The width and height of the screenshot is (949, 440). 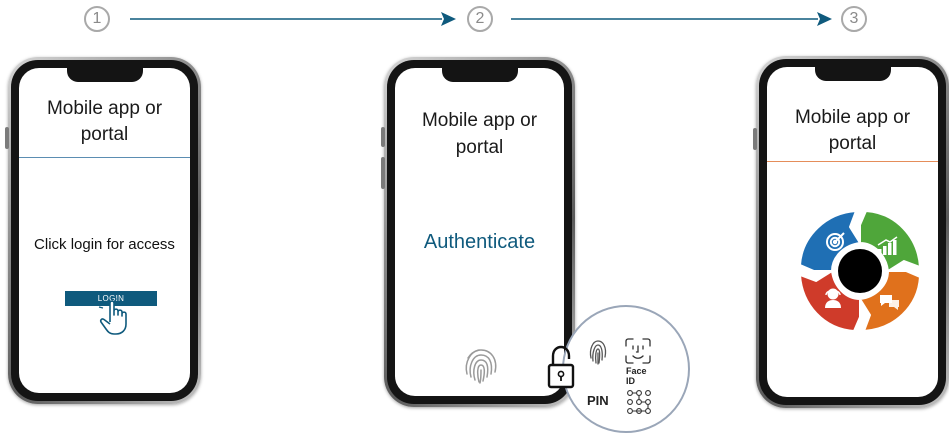 What do you see at coordinates (852, 117) in the screenshot?
I see `phone-3-title-line1: Mobile app or` at bounding box center [852, 117].